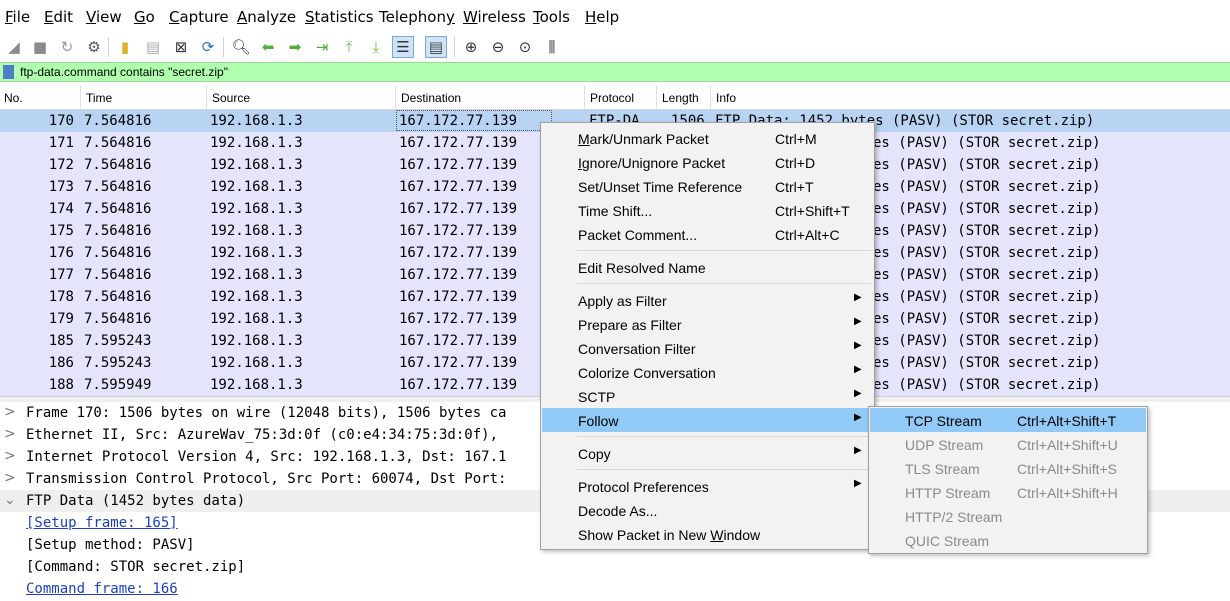 Image resolution: width=1230 pixels, height=601 pixels. What do you see at coordinates (1008, 420) in the screenshot?
I see `submenu-item-tcp-stream: TCP Stream Ctrl+Alt+Shift+T` at bounding box center [1008, 420].